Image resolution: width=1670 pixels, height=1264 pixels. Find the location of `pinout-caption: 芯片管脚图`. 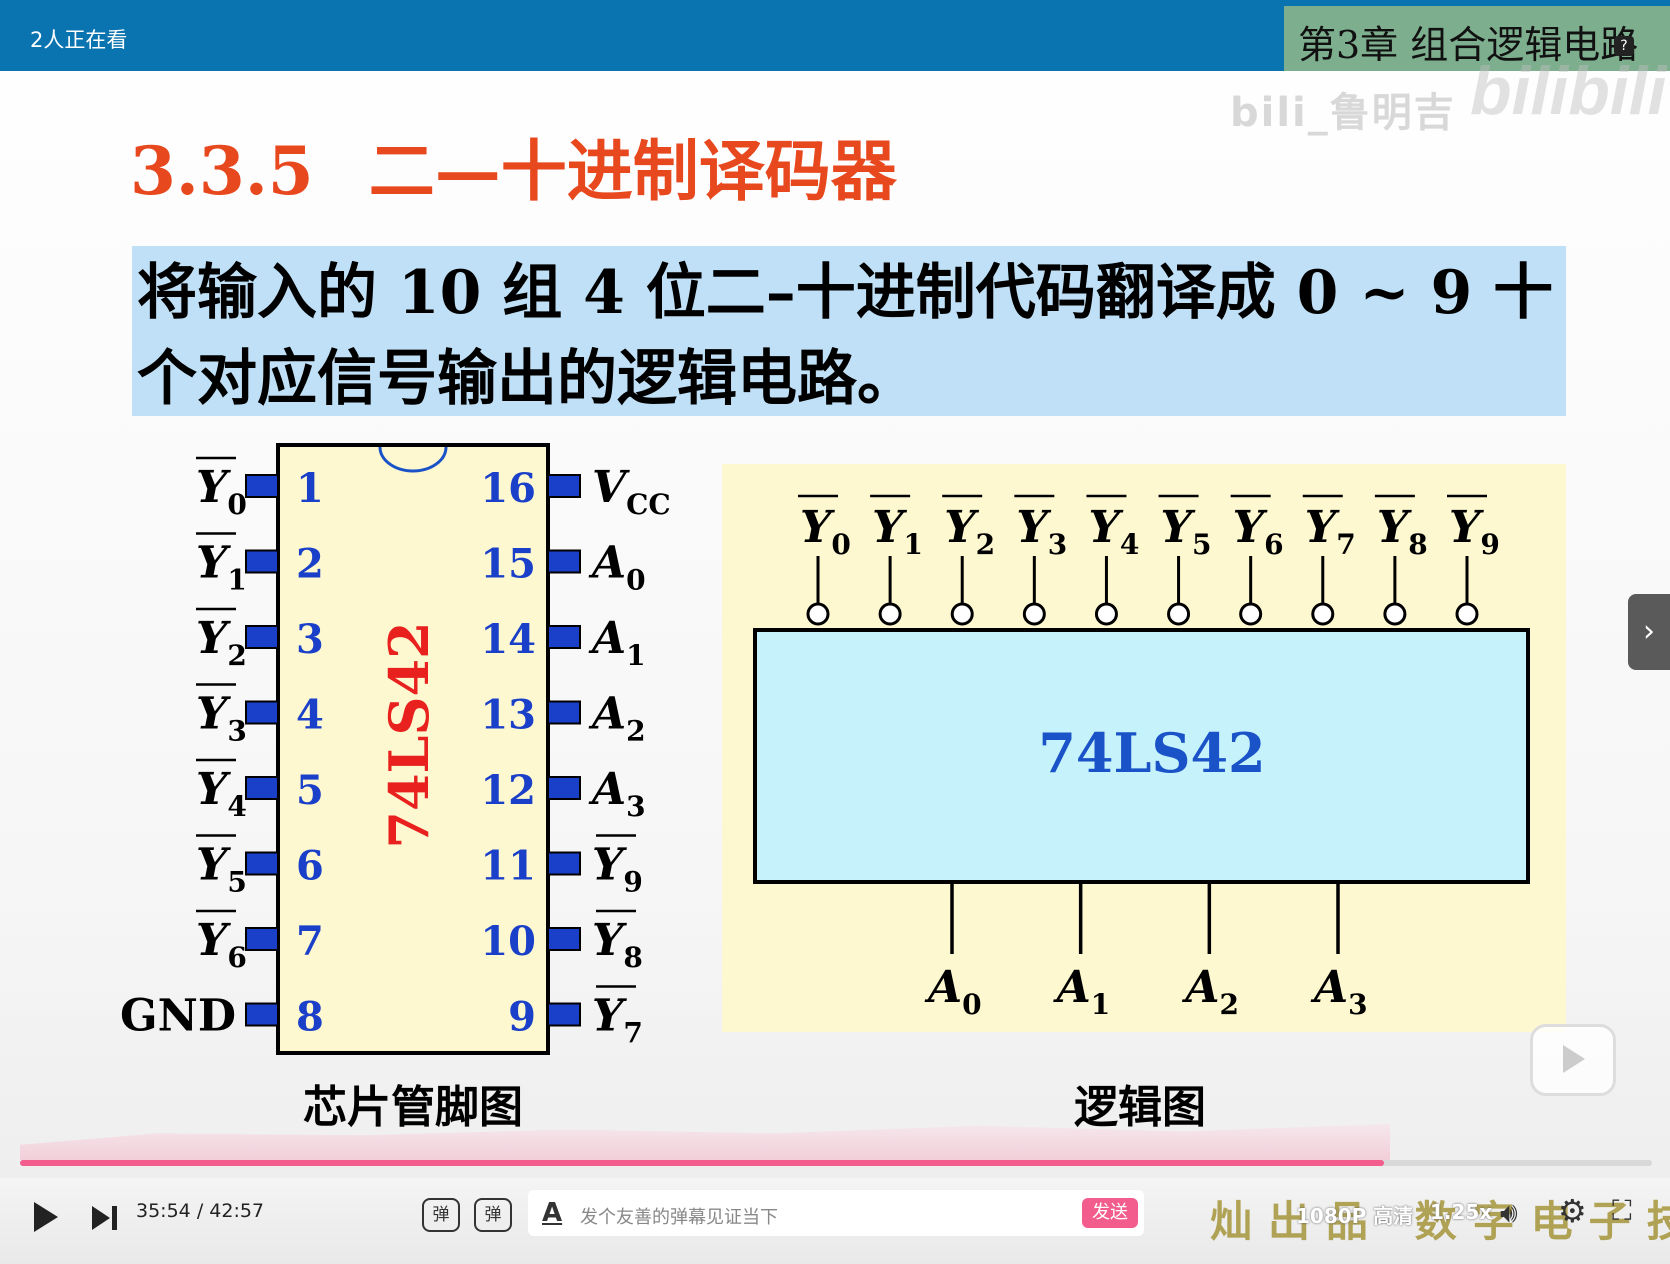

pinout-caption: 芯片管脚图 is located at coordinates (413, 1107).